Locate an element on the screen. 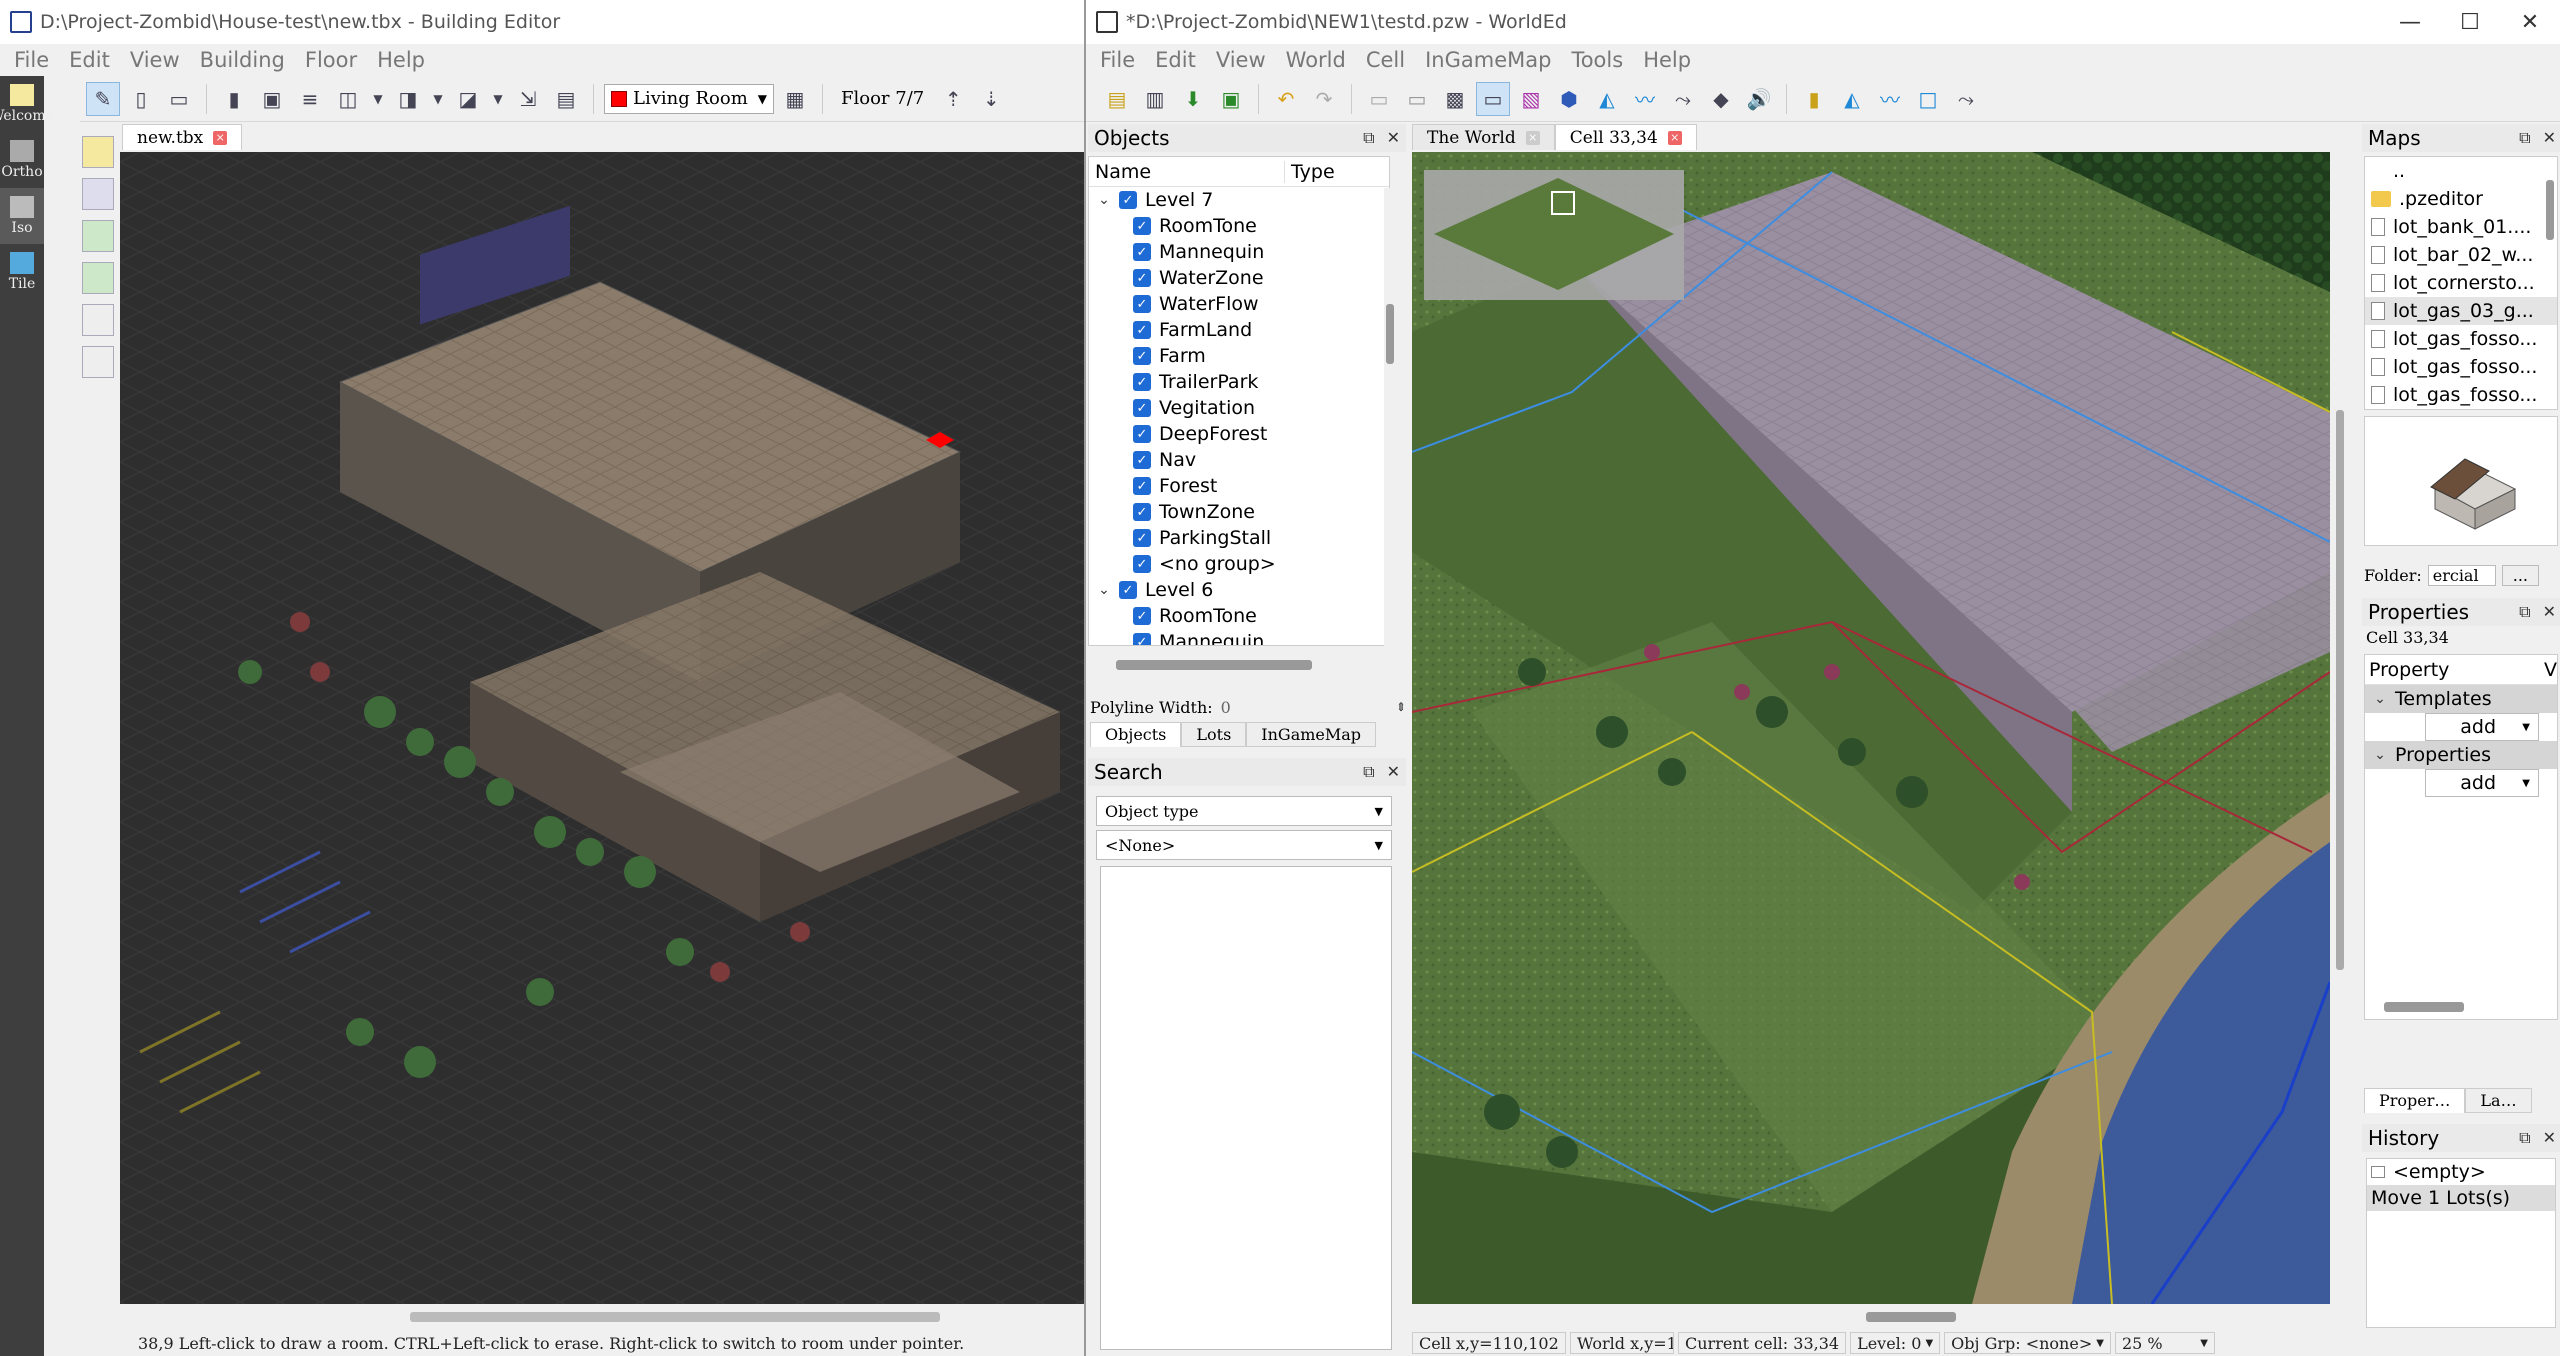  copy-icon: ▭ is located at coordinates (1379, 99).